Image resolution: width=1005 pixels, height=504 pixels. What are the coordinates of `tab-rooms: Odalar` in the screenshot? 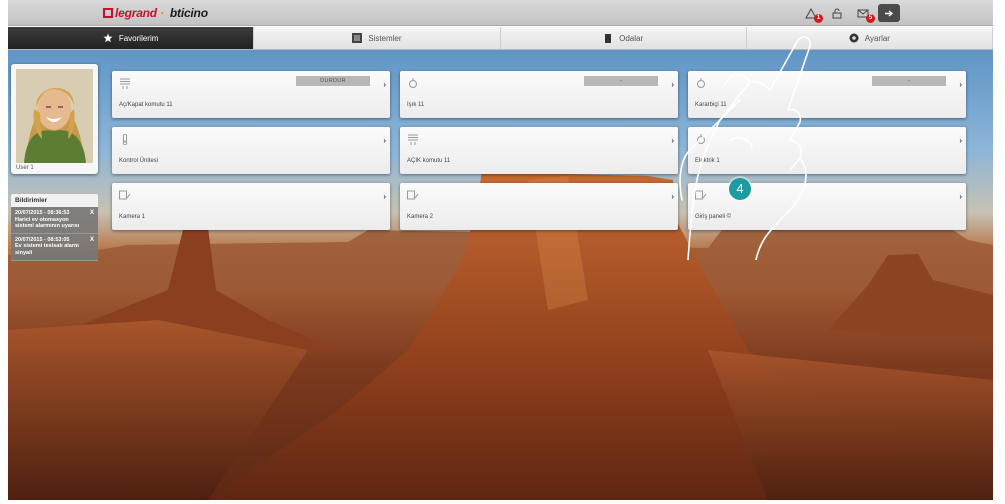 It's located at (623, 38).